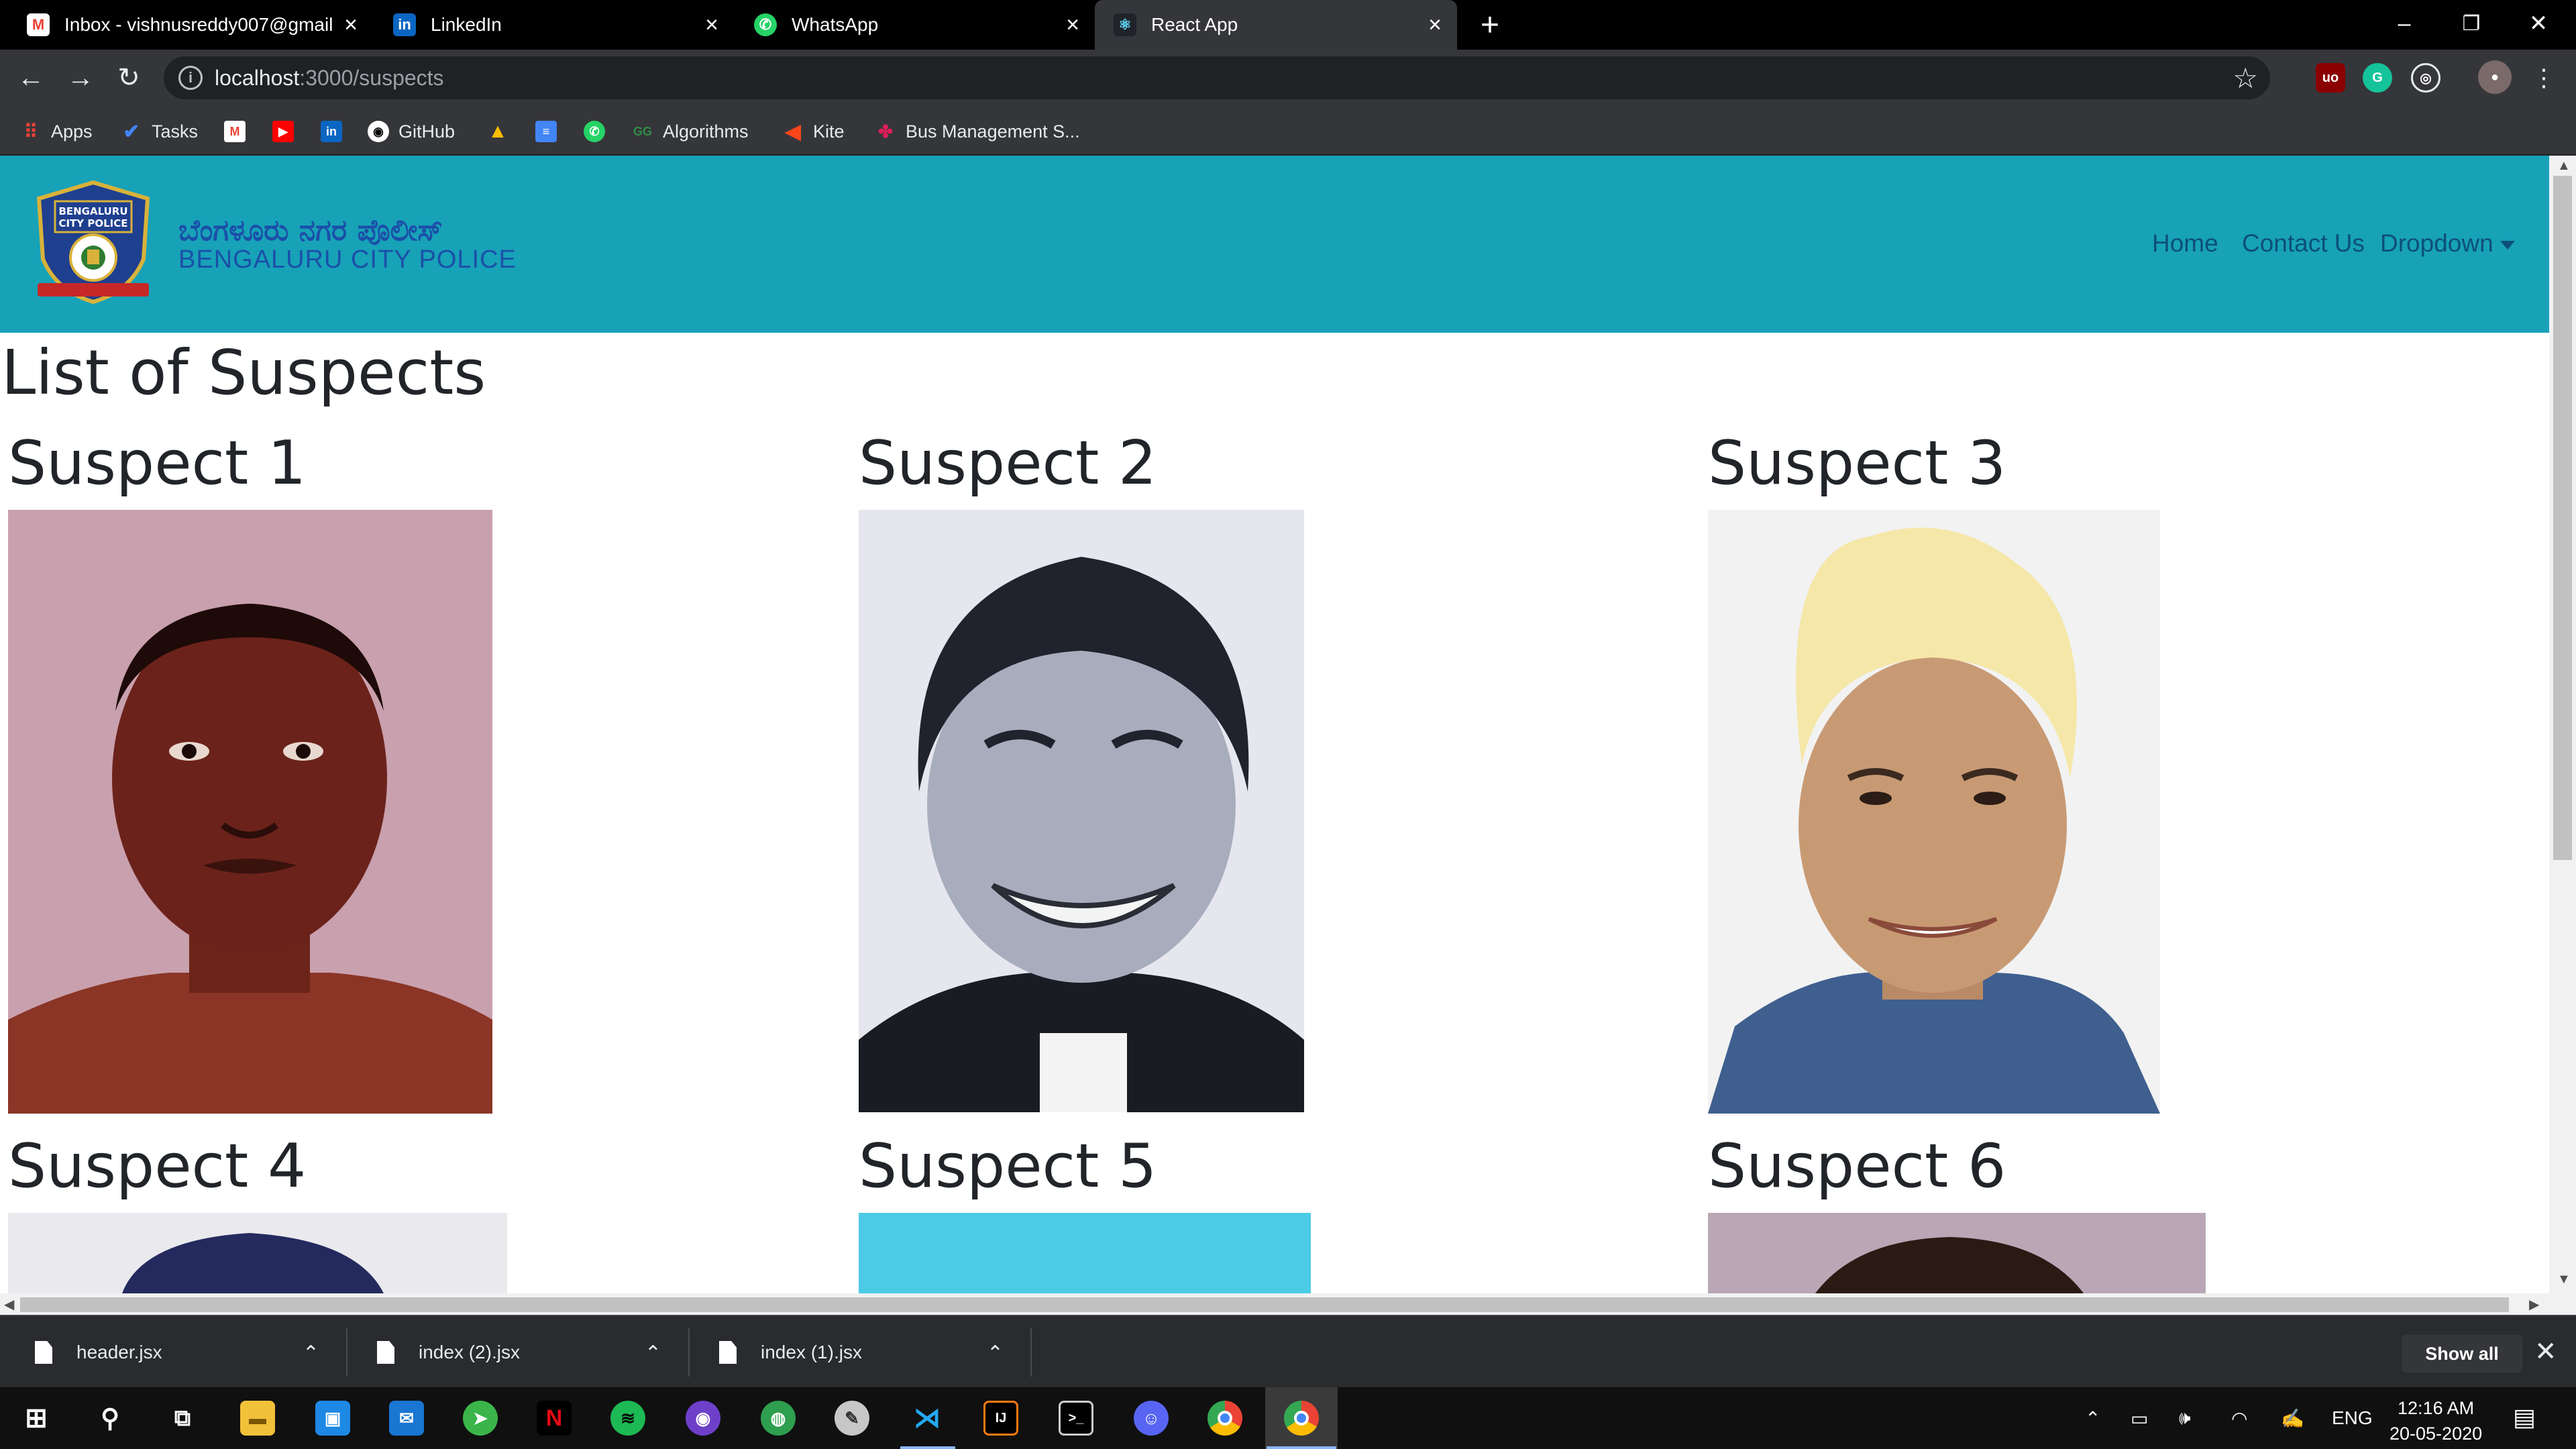 The height and width of the screenshot is (1449, 2576). What do you see at coordinates (2436, 1408) in the screenshot?
I see `clock-time: 12:16 AM` at bounding box center [2436, 1408].